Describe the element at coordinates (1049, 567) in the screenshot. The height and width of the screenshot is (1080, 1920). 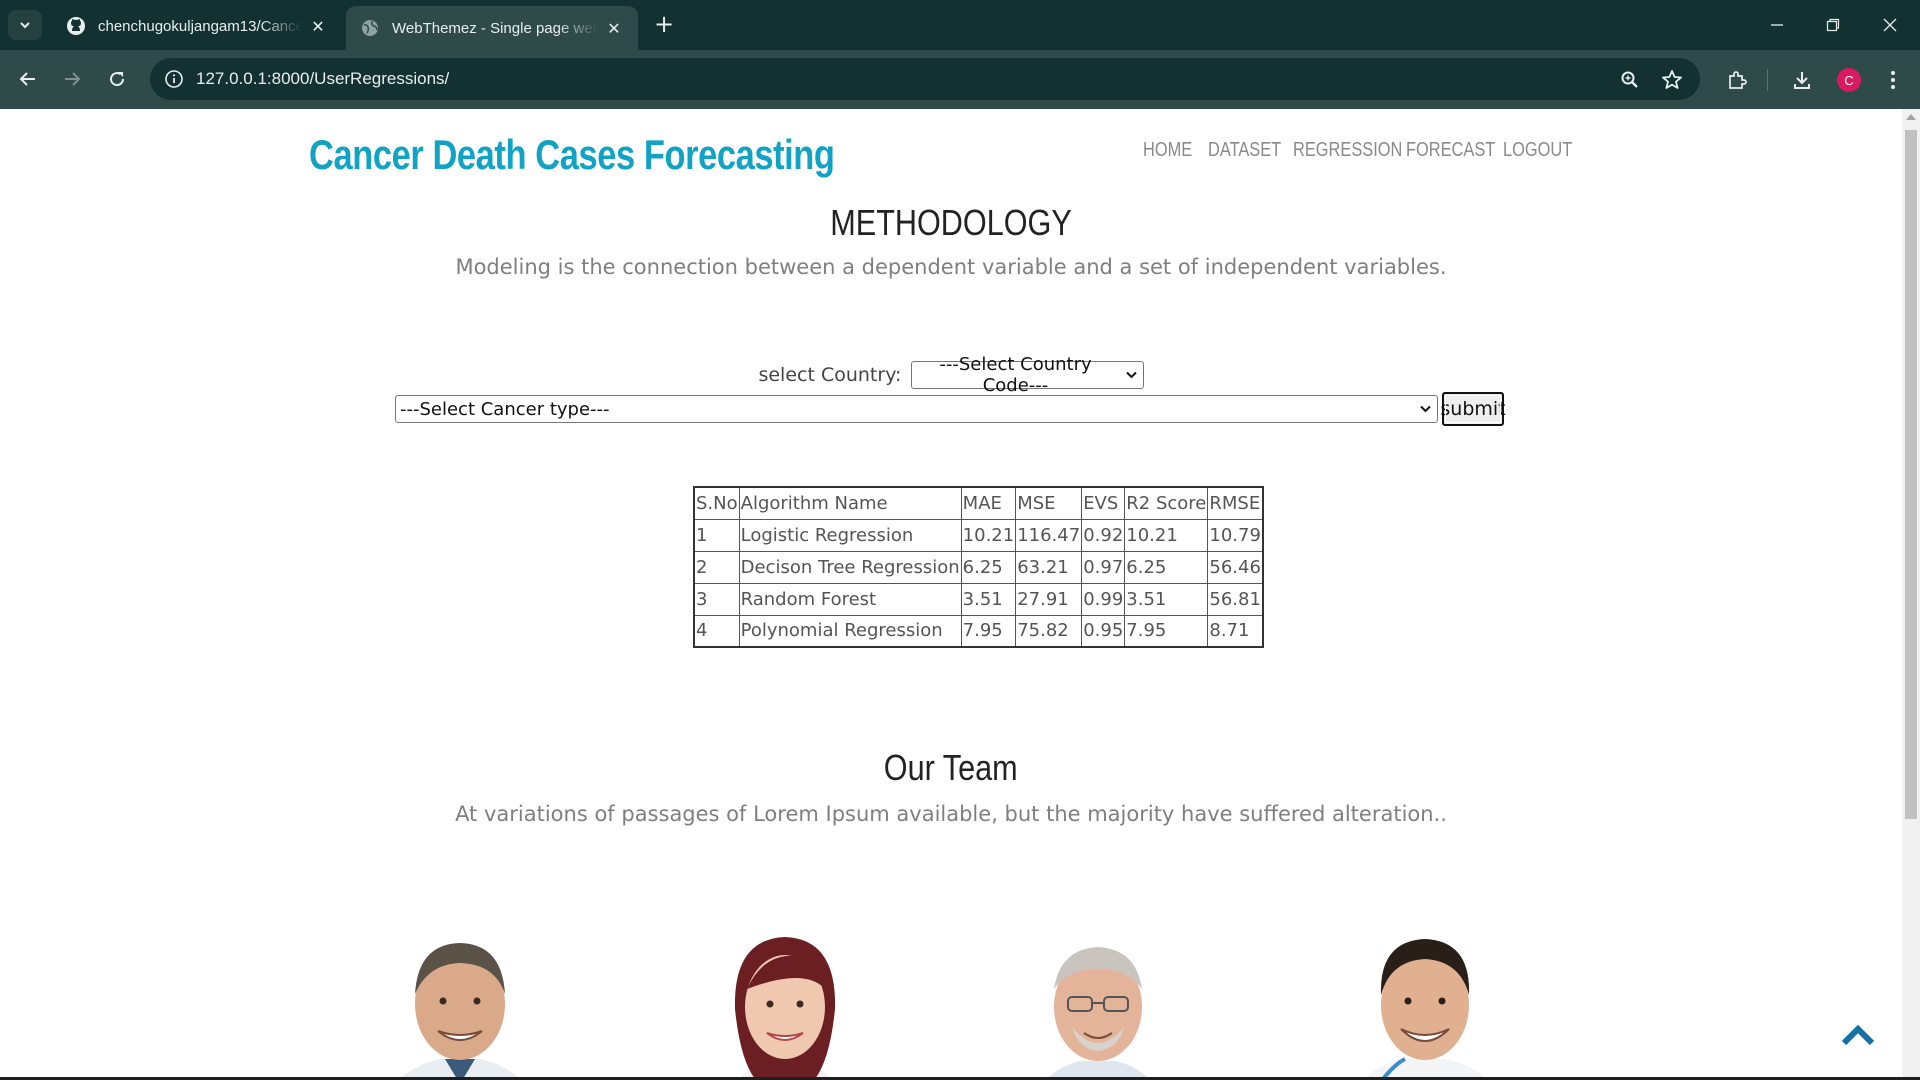
I see `table-cell: 63.21` at that location.